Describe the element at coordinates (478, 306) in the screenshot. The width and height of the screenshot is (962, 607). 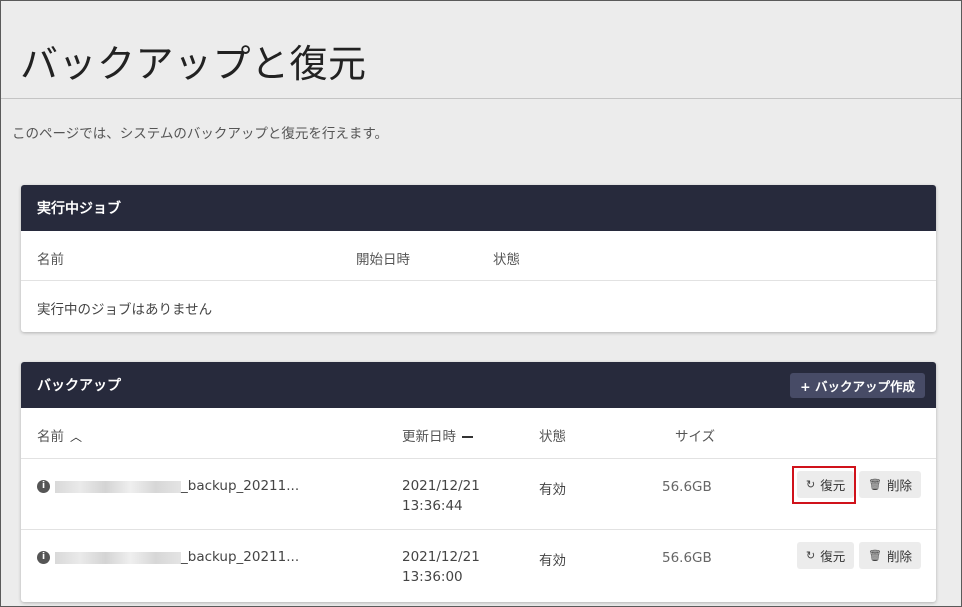
I see `jobs-empty-row: 実行中のジョブはありません` at that location.